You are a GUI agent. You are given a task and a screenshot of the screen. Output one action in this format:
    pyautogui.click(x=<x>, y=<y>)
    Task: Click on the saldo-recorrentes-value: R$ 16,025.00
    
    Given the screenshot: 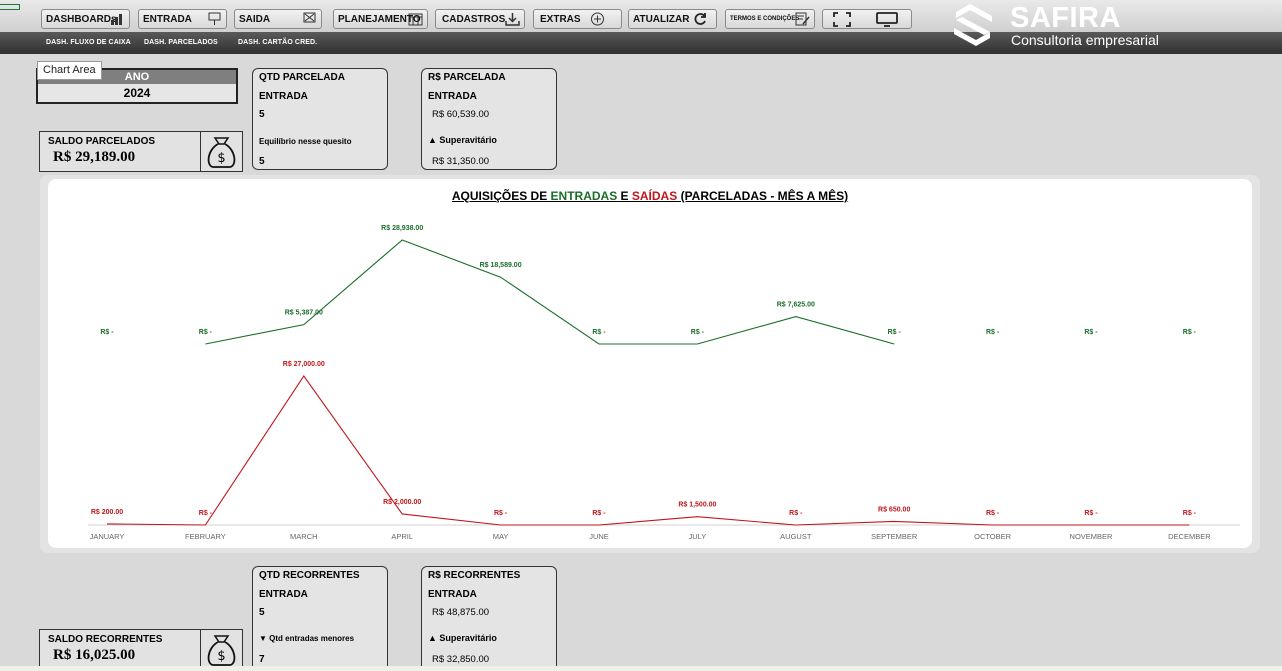 What is the action you would take?
    pyautogui.click(x=94, y=655)
    